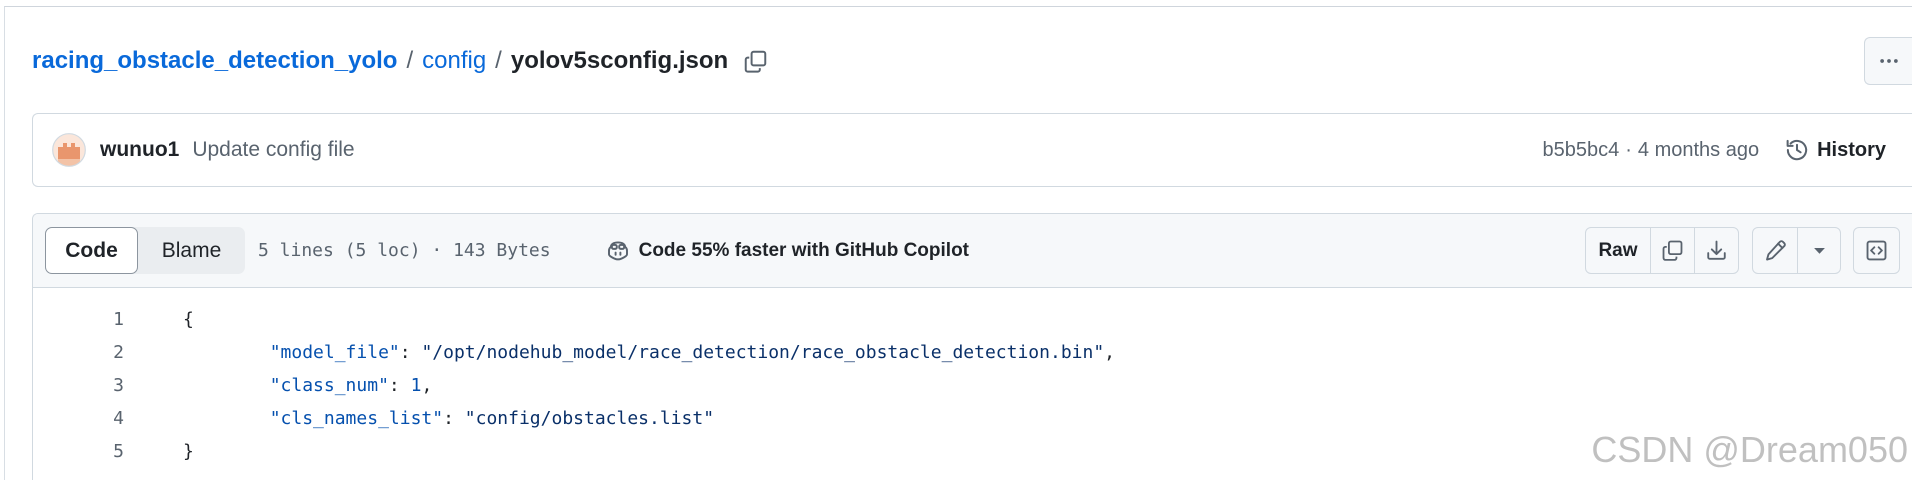 This screenshot has width=1912, height=480. I want to click on symbols-group, so click(1876, 250).